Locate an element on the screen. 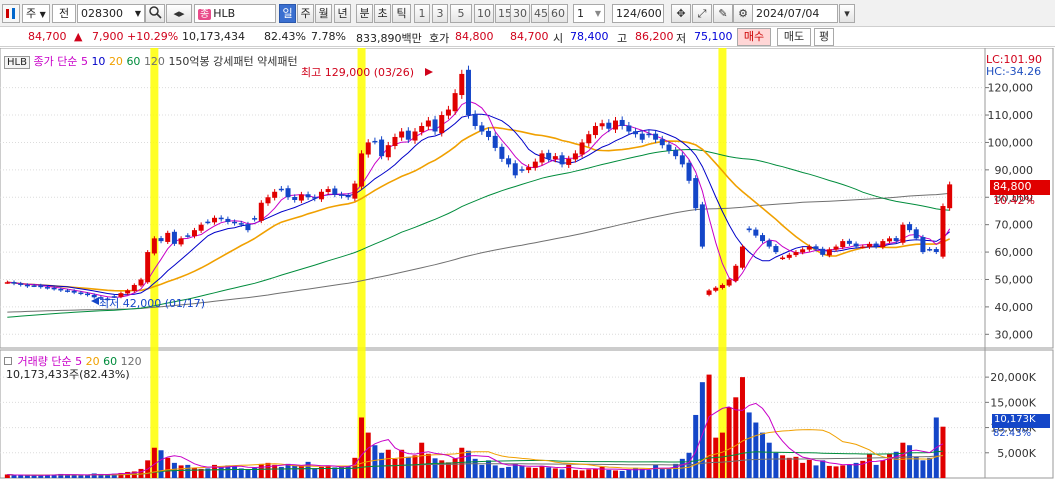 The height and width of the screenshot is (479, 1055). volume-tick-label: 5,000K is located at coordinates (1016, 453).